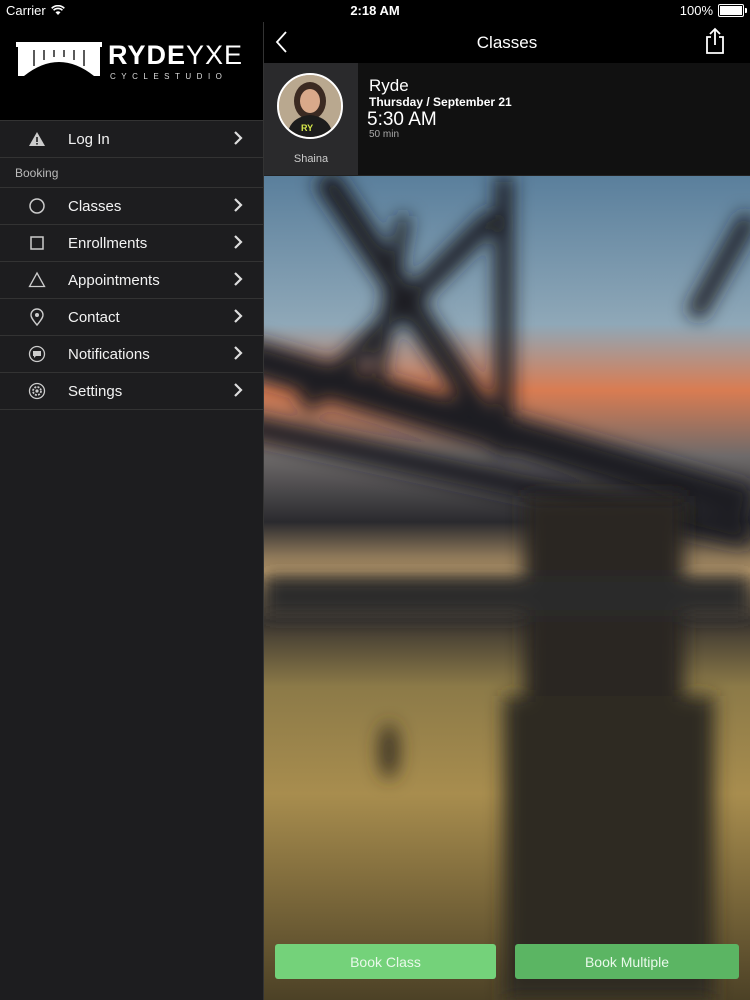  I want to click on svg-text: RY, so click(307, 128).